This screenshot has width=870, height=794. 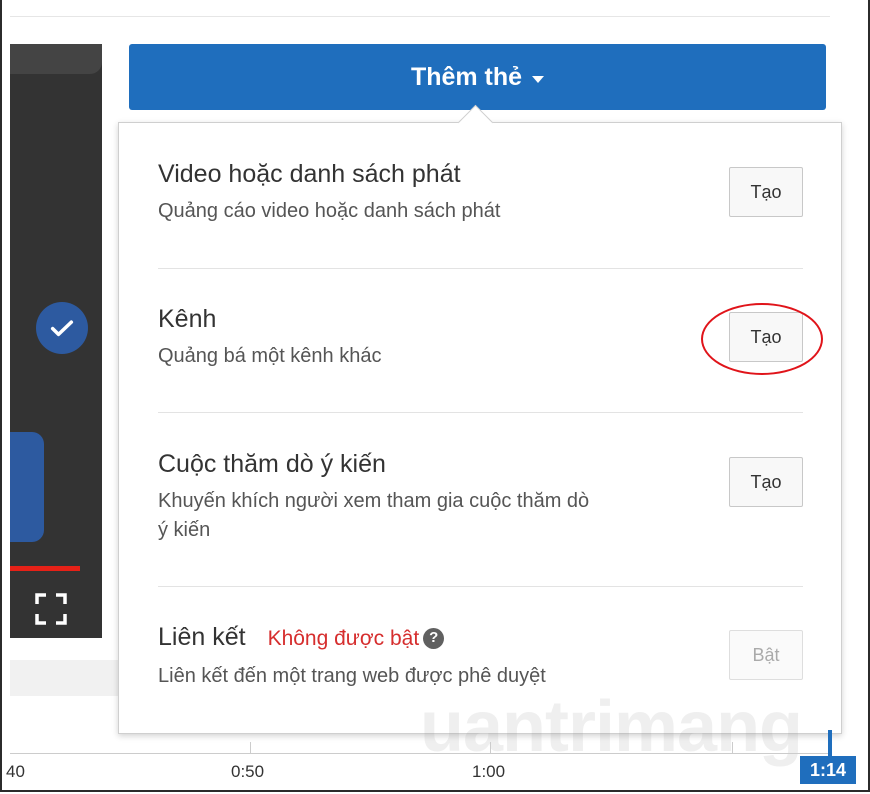 I want to click on thumbs-up-icon, so click(x=27, y=487).